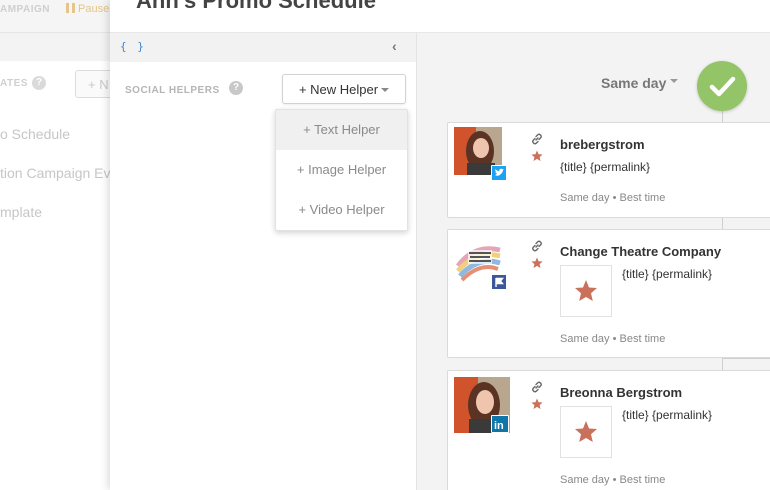 This screenshot has width=770, height=490. What do you see at coordinates (56, 47) in the screenshot?
I see `background-toolbar` at bounding box center [56, 47].